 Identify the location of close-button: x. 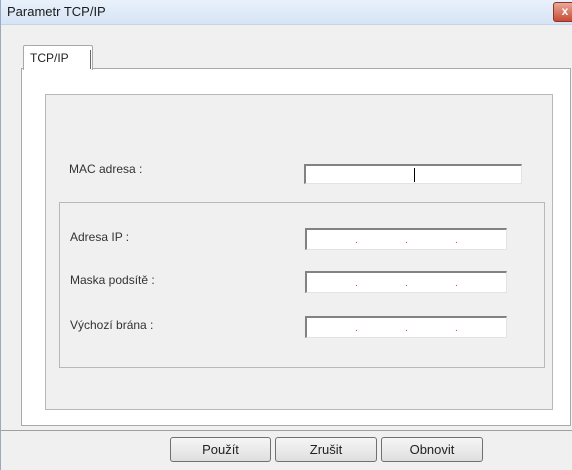
(562, 12).